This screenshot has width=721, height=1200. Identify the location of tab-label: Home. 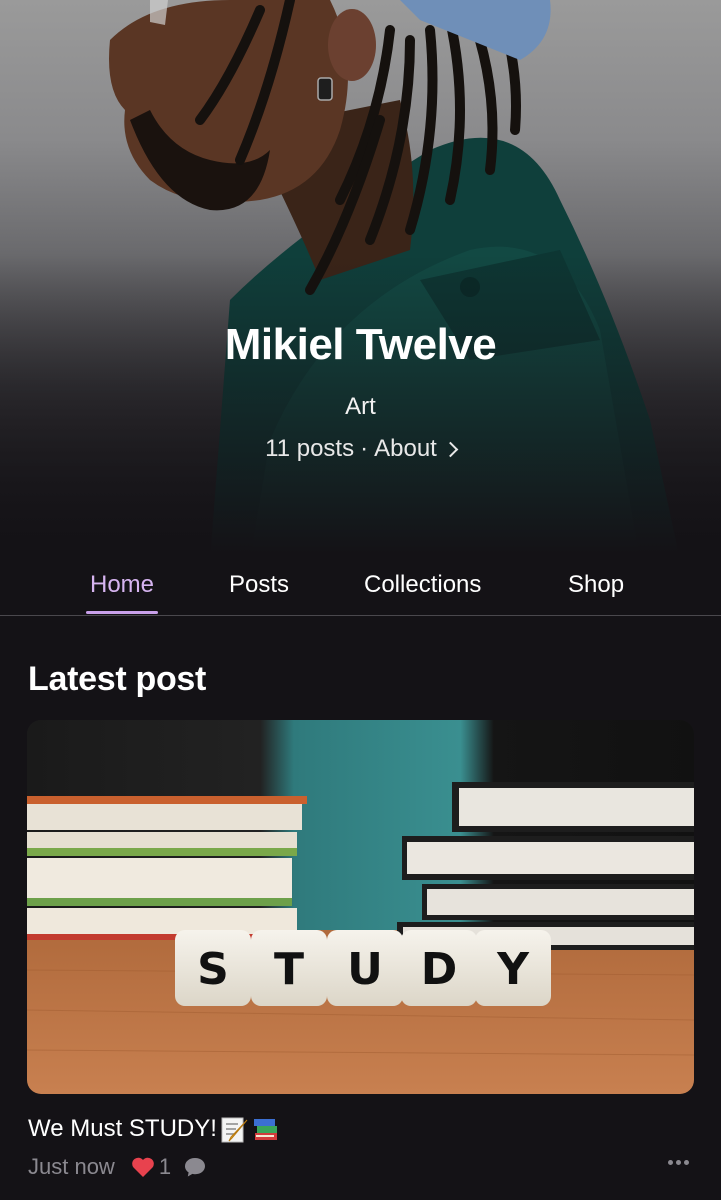
(122, 584).